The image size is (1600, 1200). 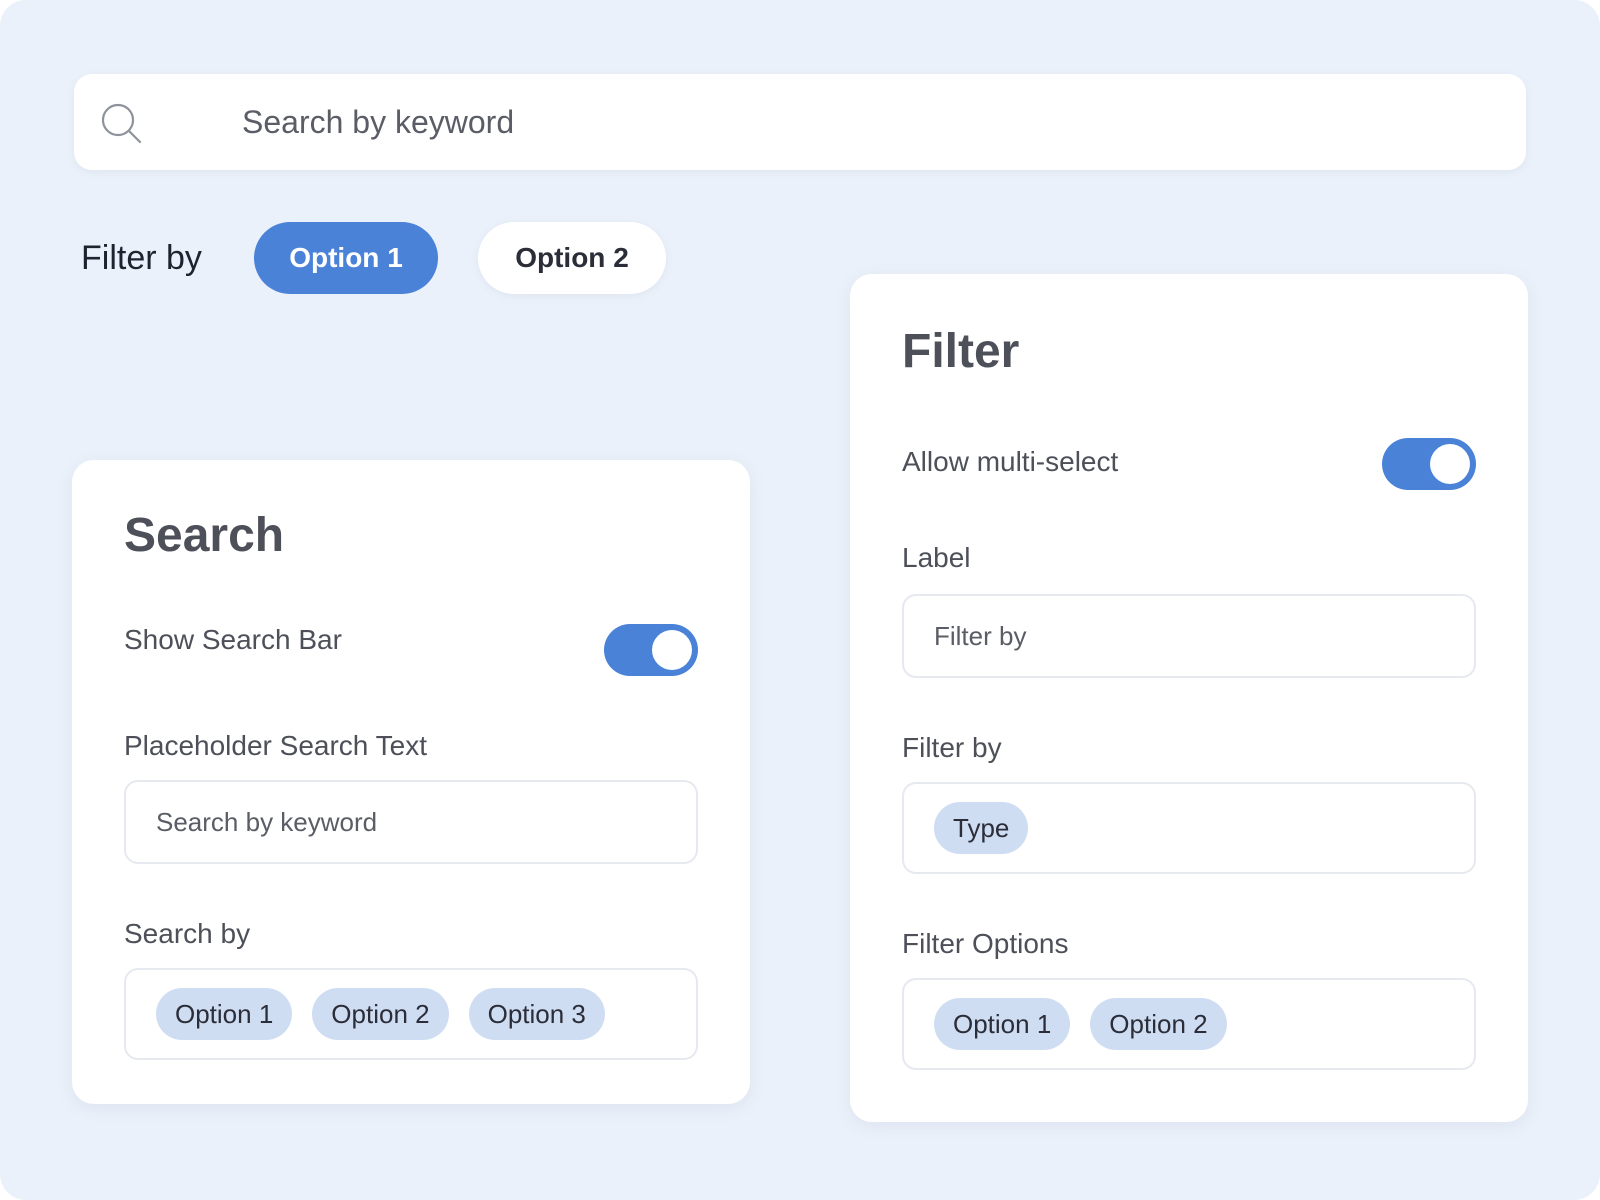 What do you see at coordinates (346, 258) in the screenshot?
I see `filter-option-1-pill: Option 1` at bounding box center [346, 258].